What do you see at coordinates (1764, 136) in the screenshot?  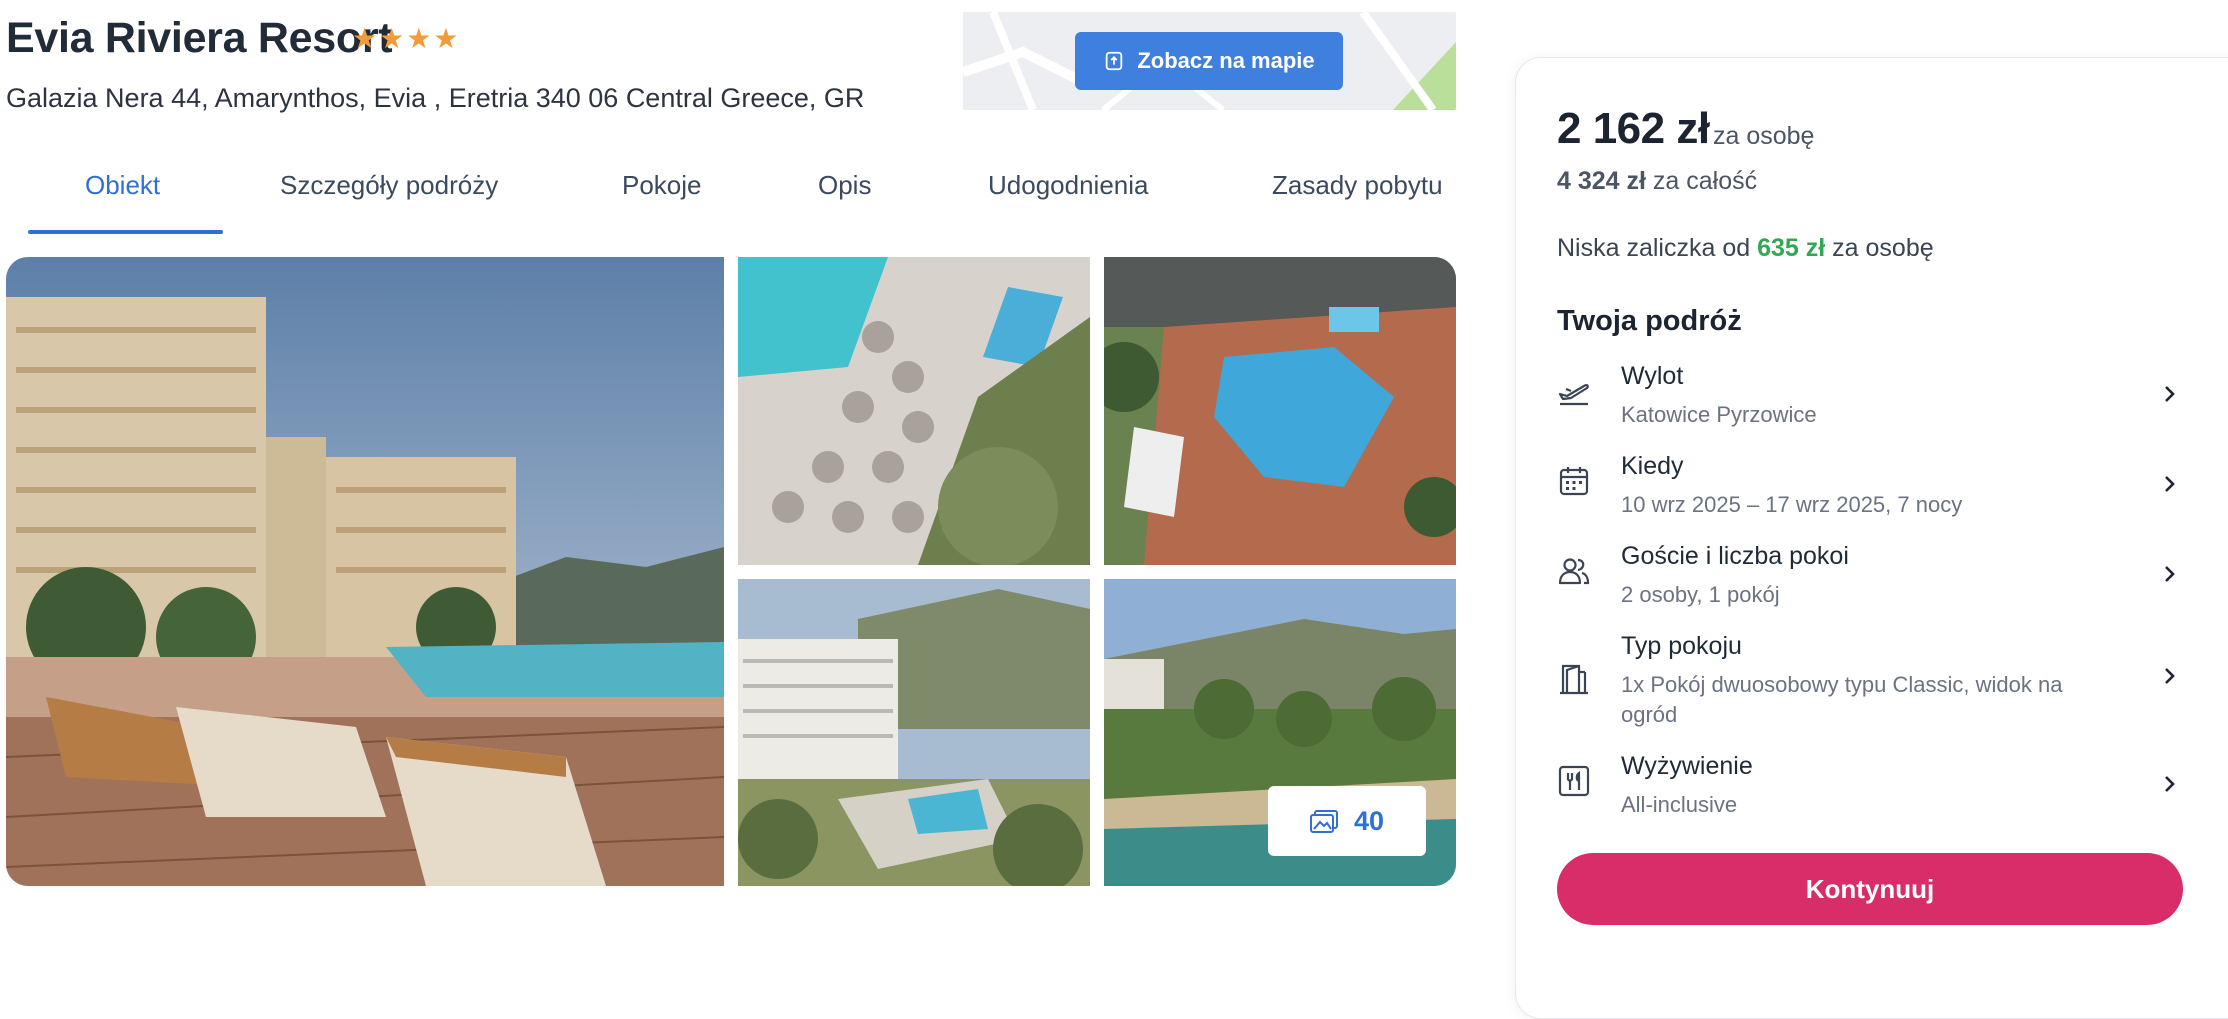 I see `price-per-person-suffix: za osobę` at bounding box center [1764, 136].